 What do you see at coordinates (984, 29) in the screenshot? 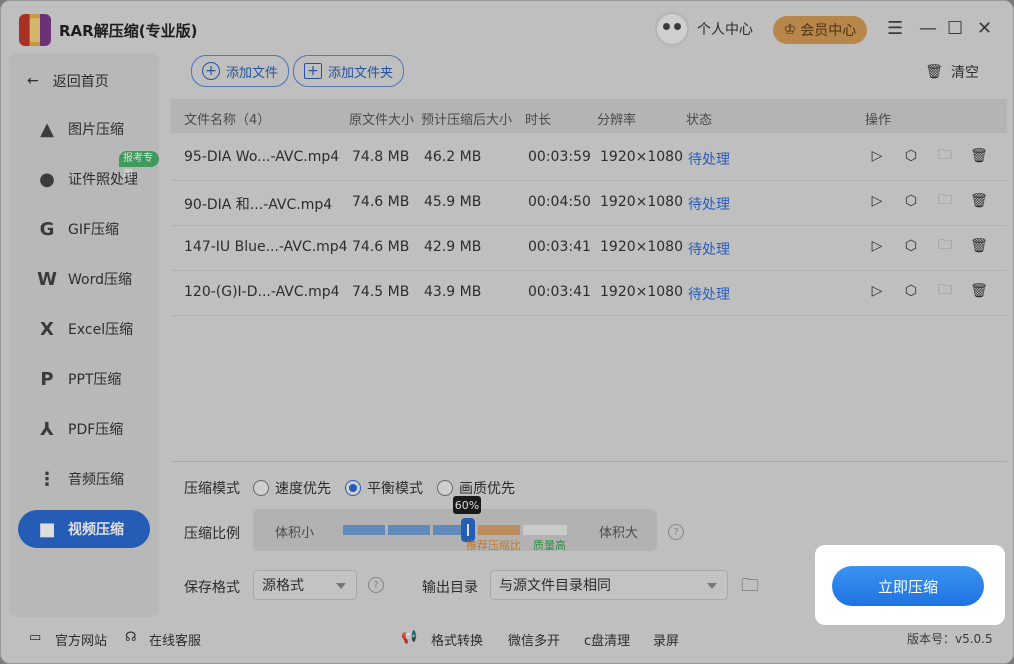
I see `close-icon: ✕` at bounding box center [984, 29].